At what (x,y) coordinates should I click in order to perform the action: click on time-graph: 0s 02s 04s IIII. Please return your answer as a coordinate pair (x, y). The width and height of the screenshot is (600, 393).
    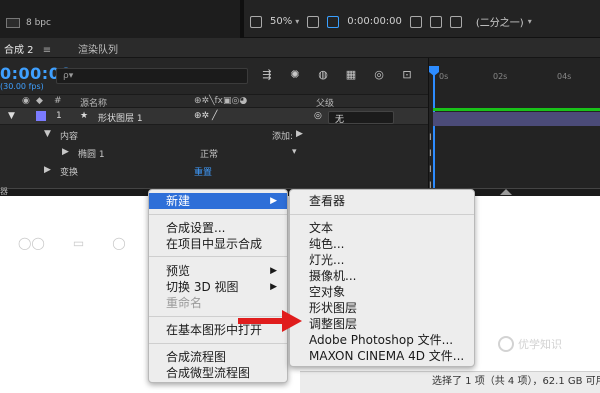
    Looking at the image, I should click on (514, 124).